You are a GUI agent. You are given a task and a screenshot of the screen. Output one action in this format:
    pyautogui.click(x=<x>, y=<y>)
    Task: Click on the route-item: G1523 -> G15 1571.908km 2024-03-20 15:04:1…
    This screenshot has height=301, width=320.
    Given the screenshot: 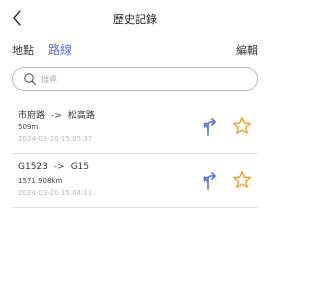 What is the action you would take?
    pyautogui.click(x=135, y=186)
    